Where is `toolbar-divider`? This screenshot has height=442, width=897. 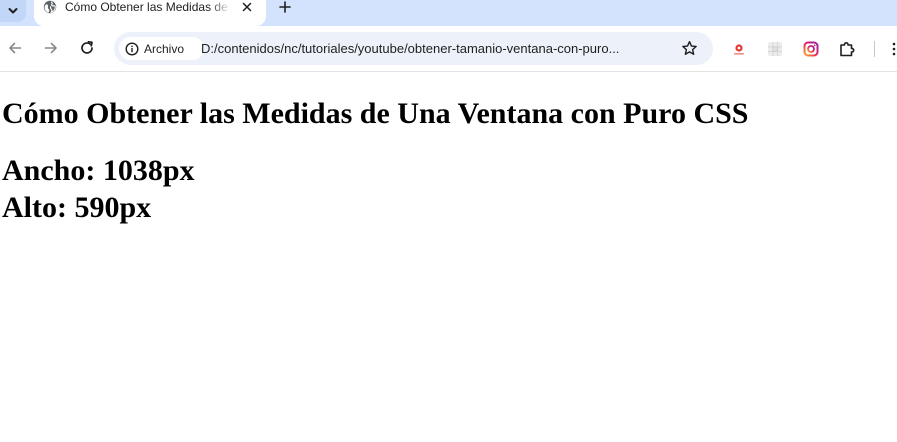 toolbar-divider is located at coordinates (874, 49).